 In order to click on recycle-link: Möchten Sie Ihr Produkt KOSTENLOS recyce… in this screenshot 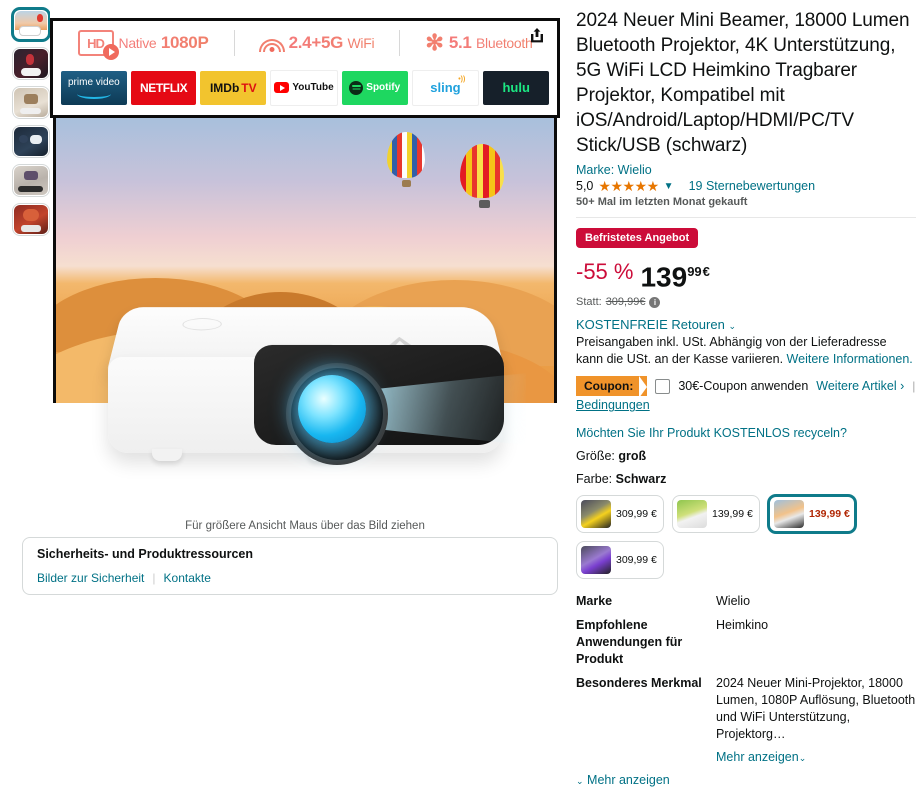, I will do `click(746, 433)`.